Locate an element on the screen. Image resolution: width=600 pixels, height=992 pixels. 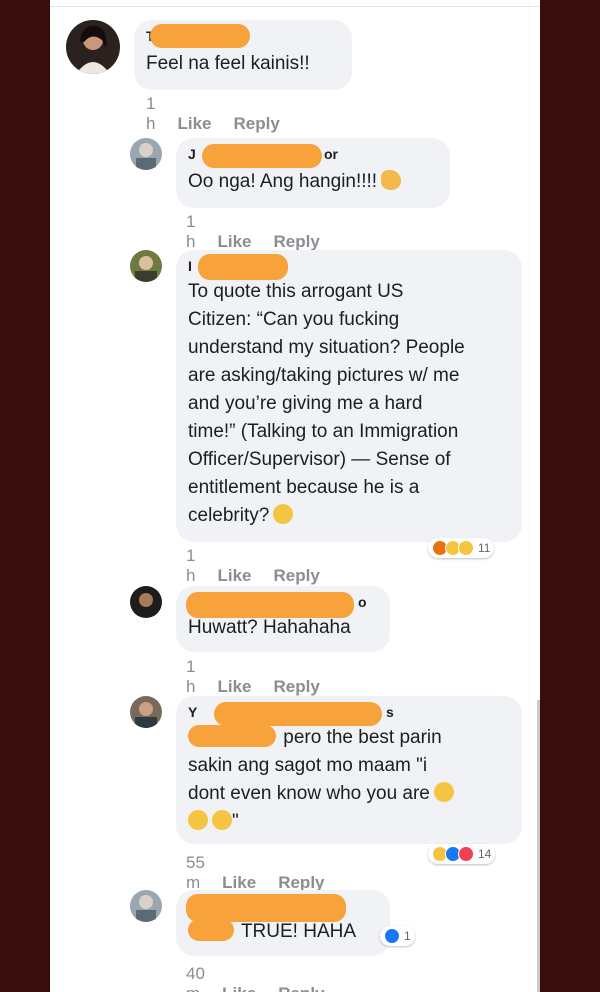
comment-bubble: J or Oo nga! Ang hangin!!!! is located at coordinates (313, 173).